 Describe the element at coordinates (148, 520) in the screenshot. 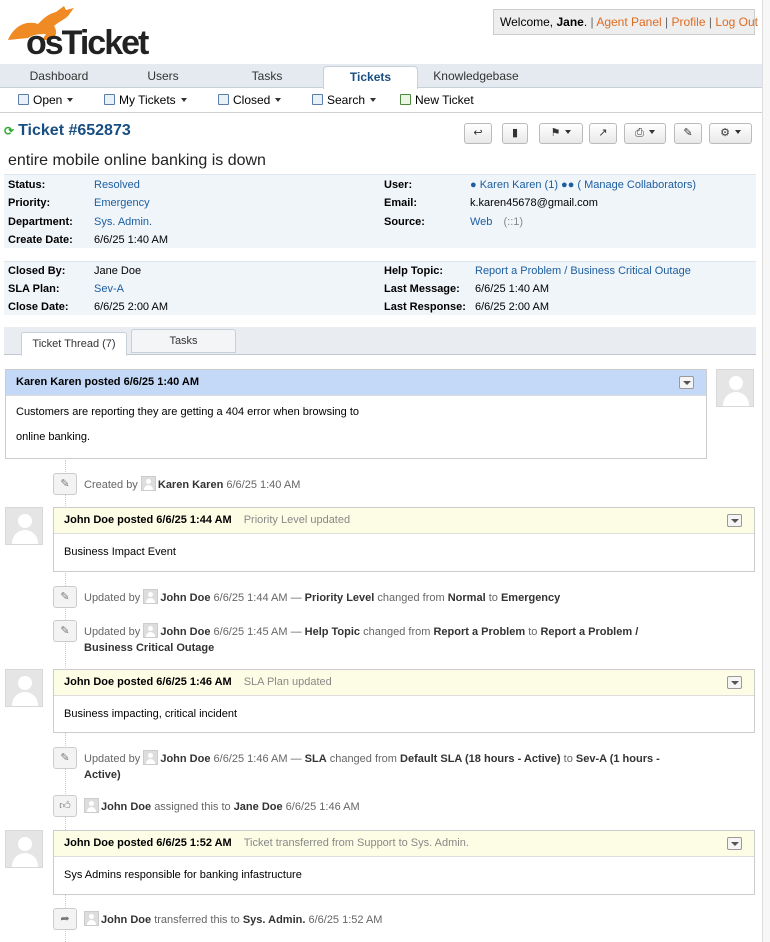

I see `entry-author-date: John Doe posted 6/6/25 1:44 AM` at that location.